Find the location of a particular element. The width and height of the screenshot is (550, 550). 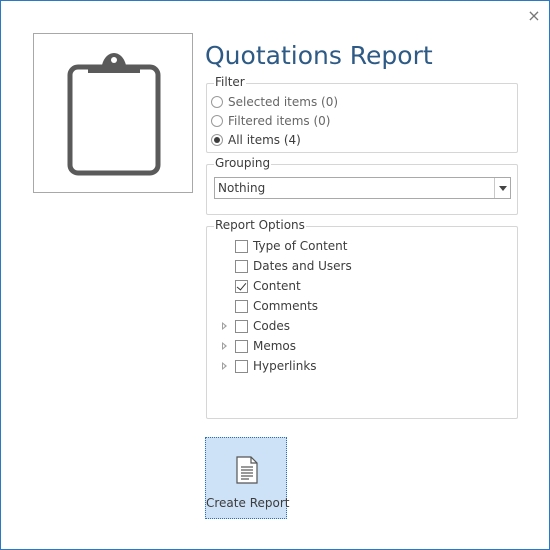

radio-label: Selected items (0) is located at coordinates (283, 102).